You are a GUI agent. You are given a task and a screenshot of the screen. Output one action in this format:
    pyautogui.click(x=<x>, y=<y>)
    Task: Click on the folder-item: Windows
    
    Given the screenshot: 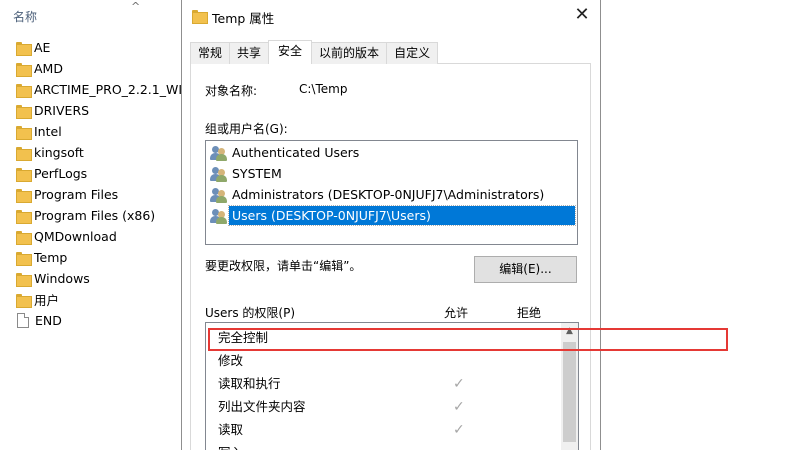 What is the action you would take?
    pyautogui.click(x=91, y=278)
    